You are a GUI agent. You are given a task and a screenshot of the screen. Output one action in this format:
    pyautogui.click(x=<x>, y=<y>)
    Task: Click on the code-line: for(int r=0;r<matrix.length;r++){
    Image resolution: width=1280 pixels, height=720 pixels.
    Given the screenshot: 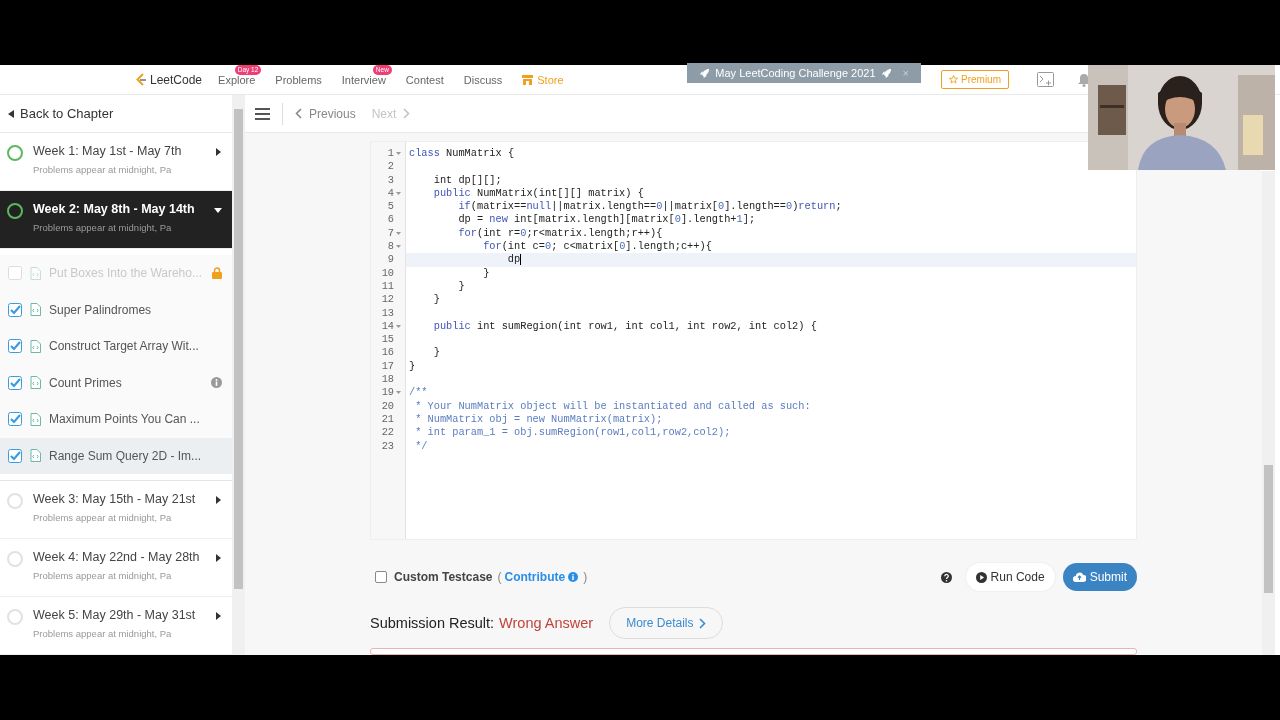 What is the action you would take?
    pyautogui.click(x=560, y=232)
    